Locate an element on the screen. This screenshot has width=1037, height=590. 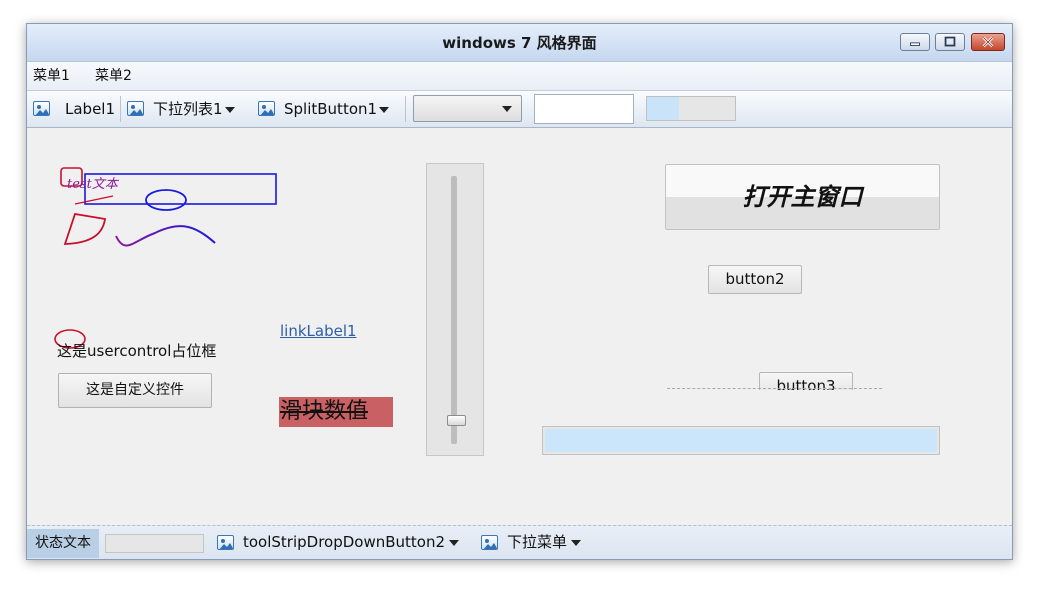
minimize-button is located at coordinates (915, 42).